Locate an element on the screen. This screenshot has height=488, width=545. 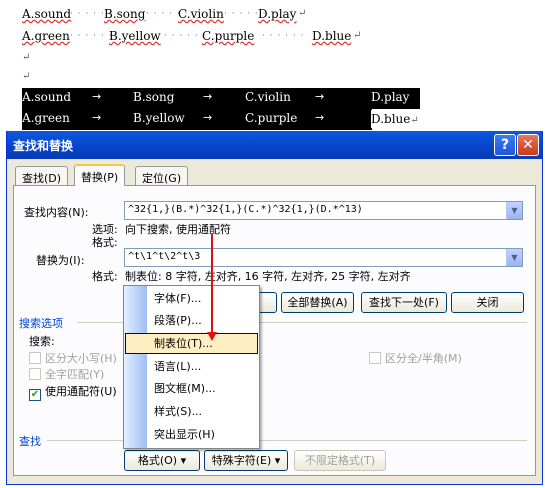
match-case-checkbox: 区分大小写(H) is located at coordinates (73, 358).